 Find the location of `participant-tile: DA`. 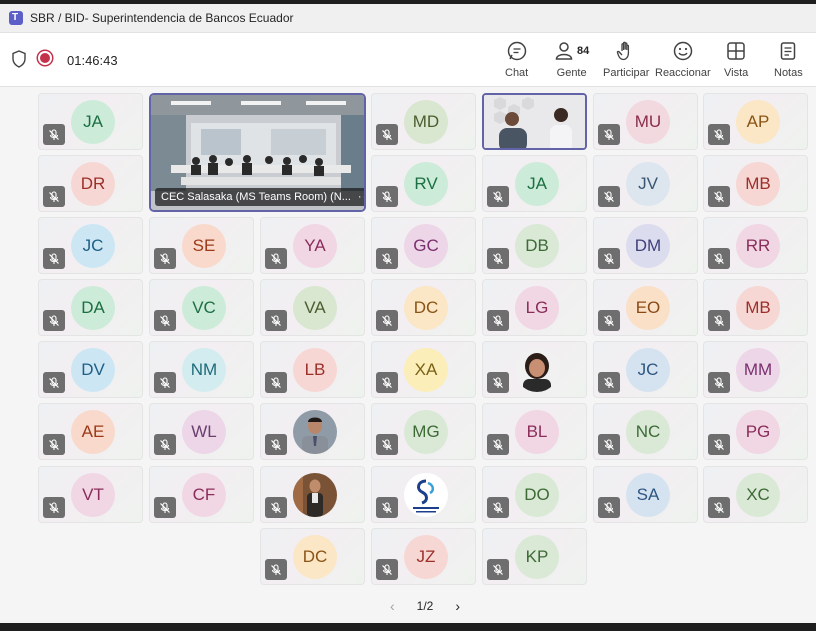

participant-tile: DA is located at coordinates (90, 307).